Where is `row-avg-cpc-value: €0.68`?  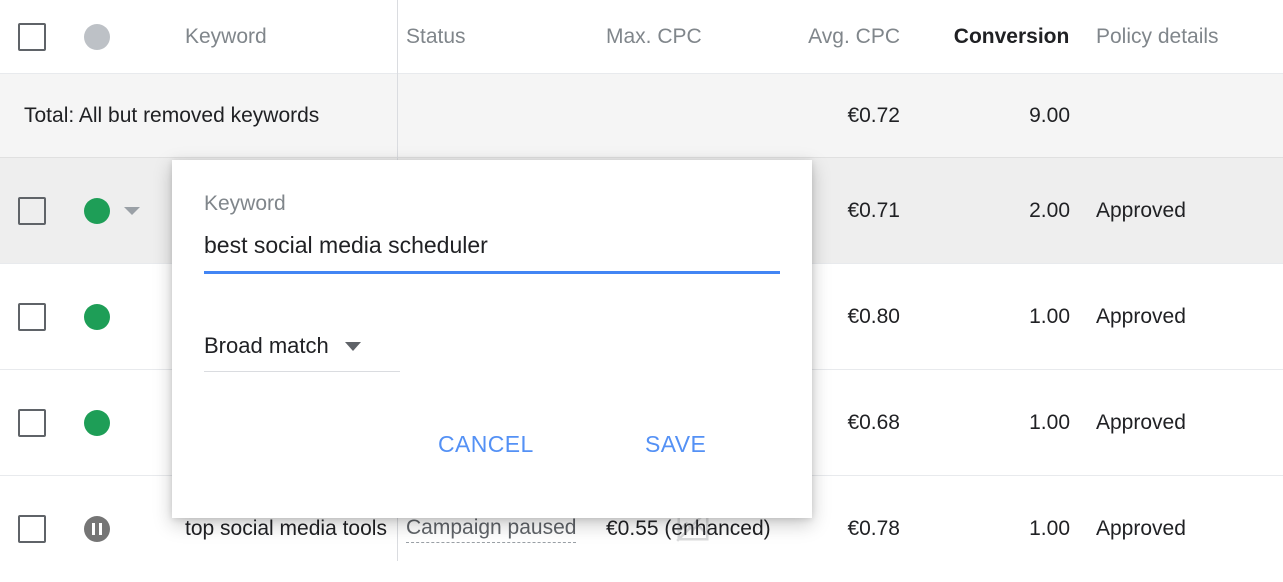
row-avg-cpc-value: €0.68 is located at coordinates (873, 422).